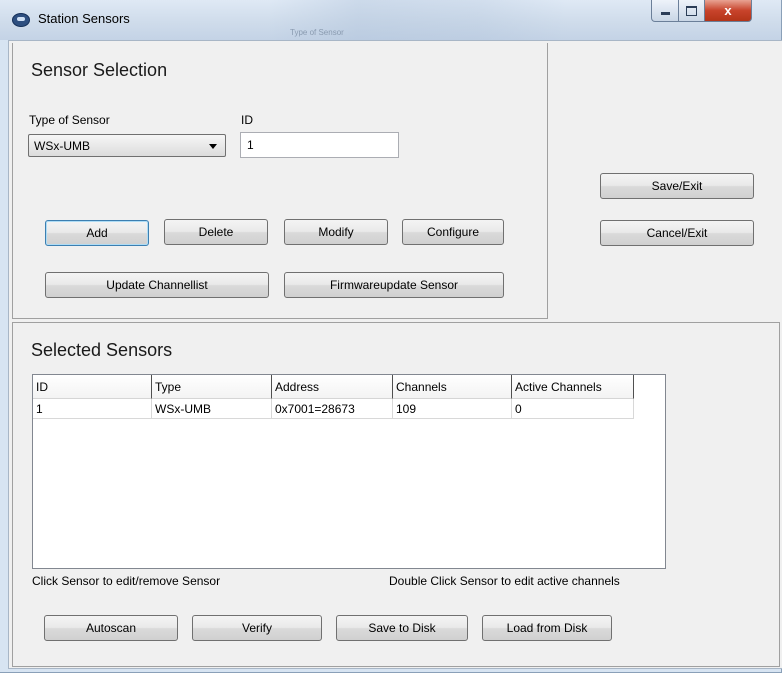 This screenshot has height=675, width=782. What do you see at coordinates (257, 628) in the screenshot?
I see `verify-button: Verify` at bounding box center [257, 628].